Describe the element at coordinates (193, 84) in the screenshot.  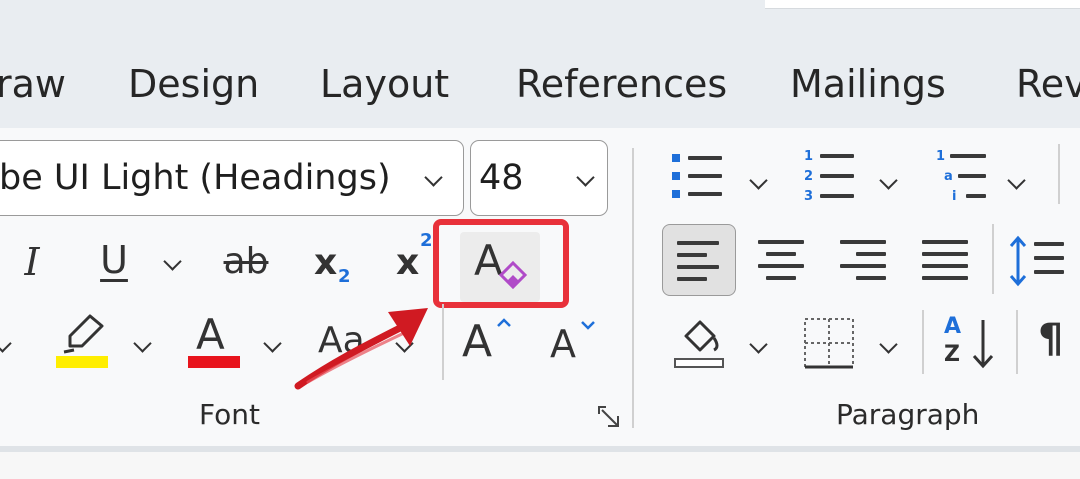
I see `tab-design: Design` at that location.